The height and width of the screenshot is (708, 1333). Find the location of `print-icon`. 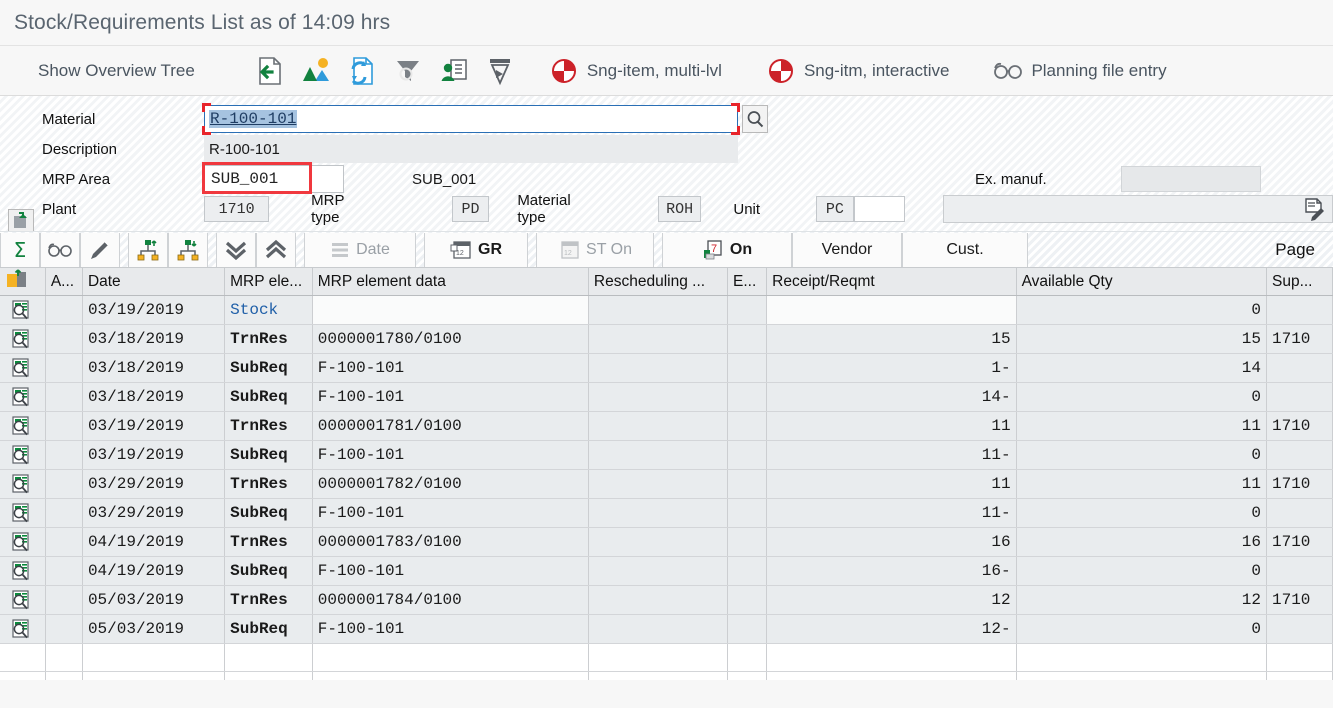

print-icon is located at coordinates (500, 71).